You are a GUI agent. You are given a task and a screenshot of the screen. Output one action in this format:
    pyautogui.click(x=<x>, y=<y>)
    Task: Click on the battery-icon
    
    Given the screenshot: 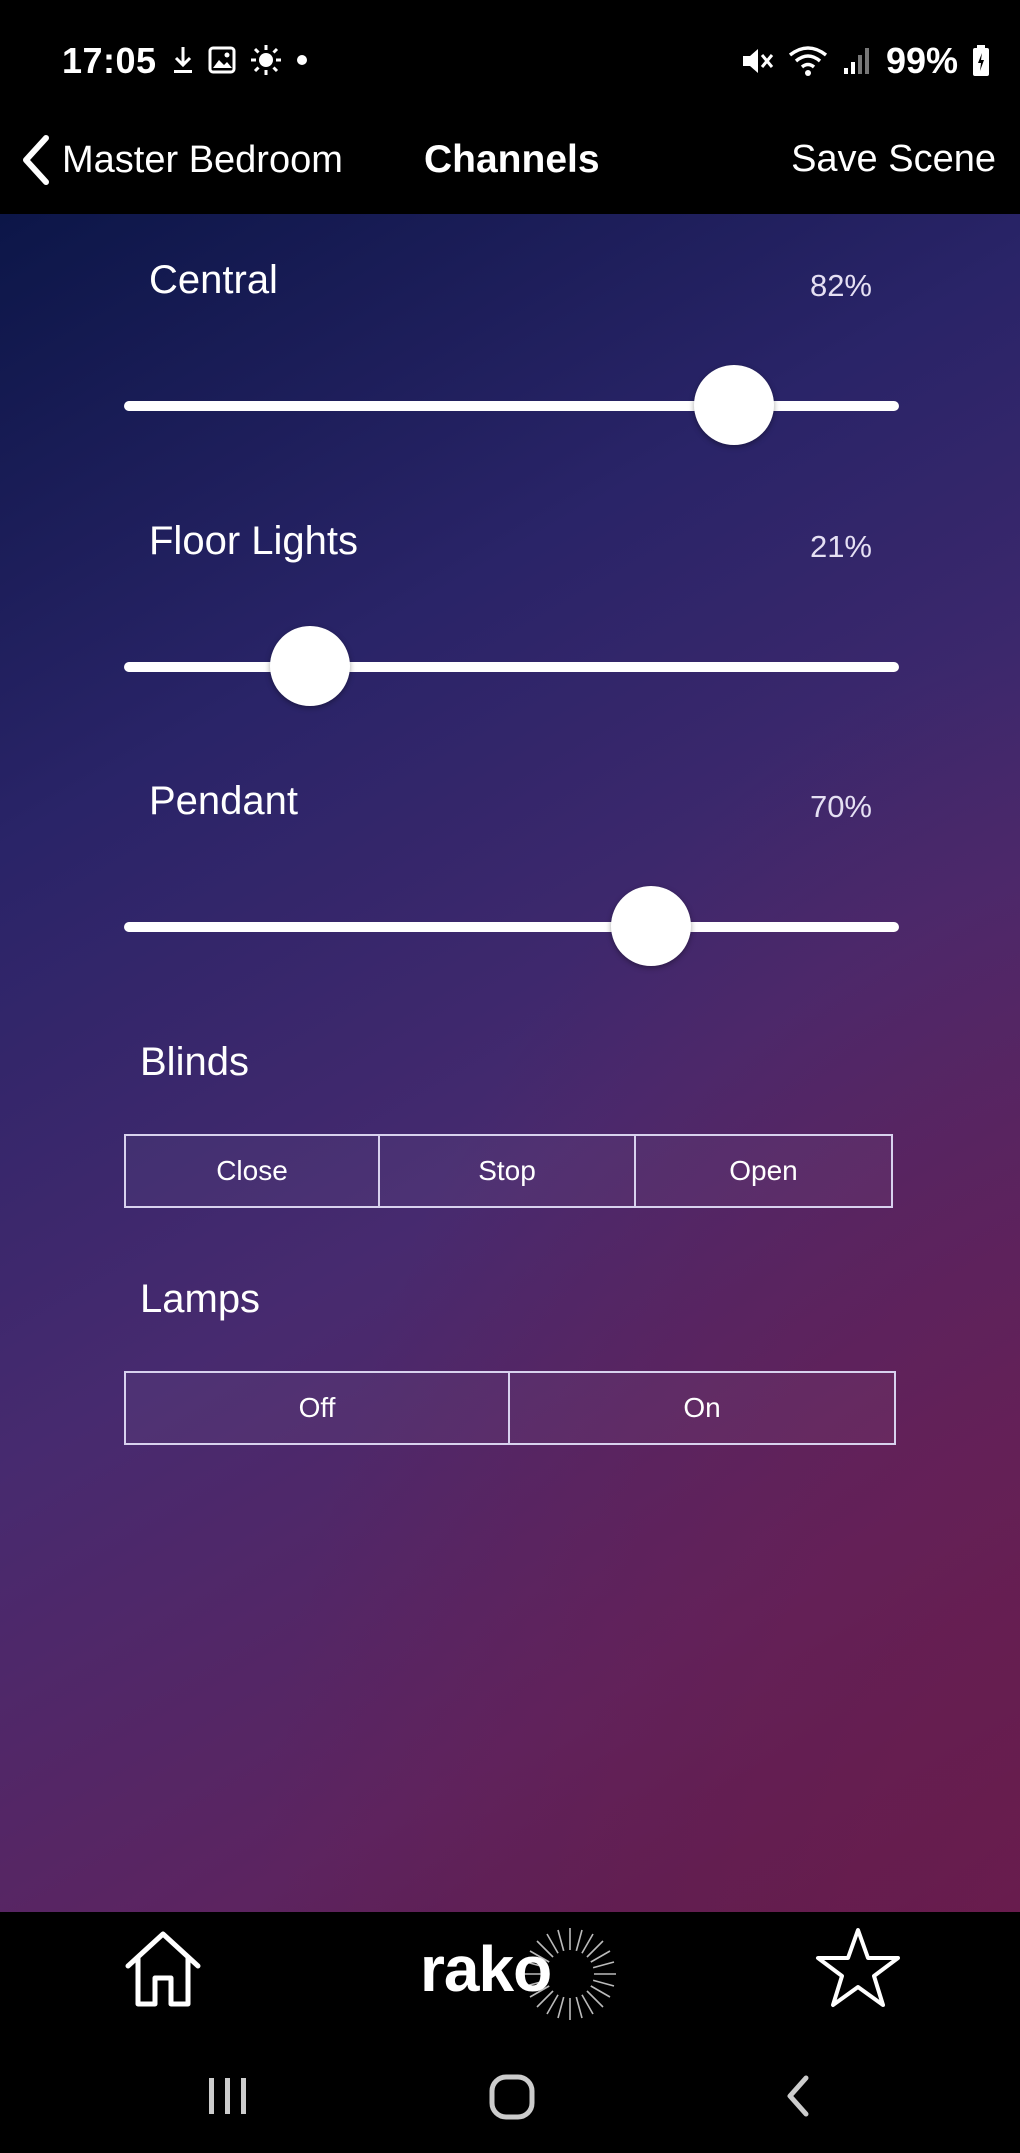 What is the action you would take?
    pyautogui.click(x=981, y=60)
    